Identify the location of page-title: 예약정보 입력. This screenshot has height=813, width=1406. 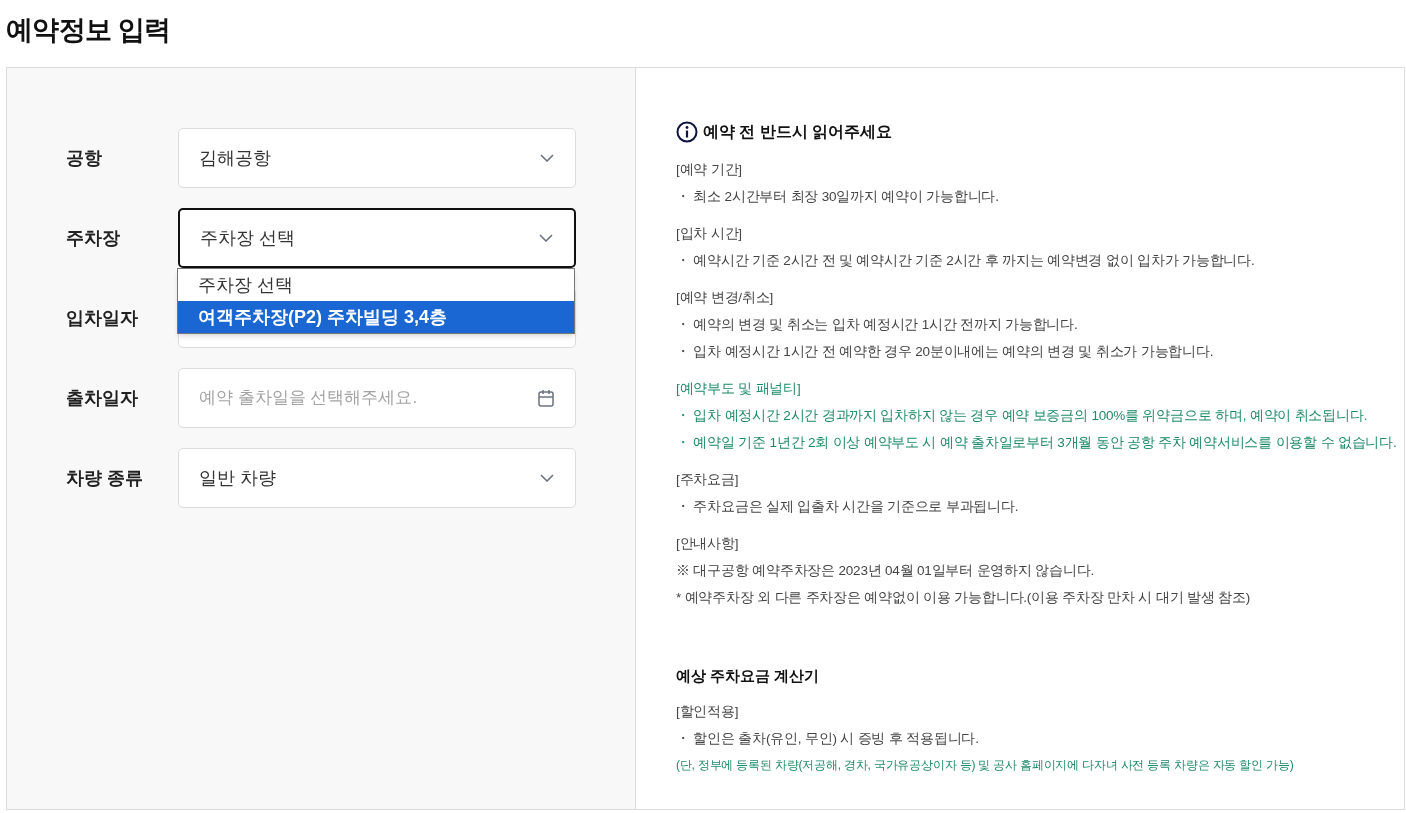
(88, 30).